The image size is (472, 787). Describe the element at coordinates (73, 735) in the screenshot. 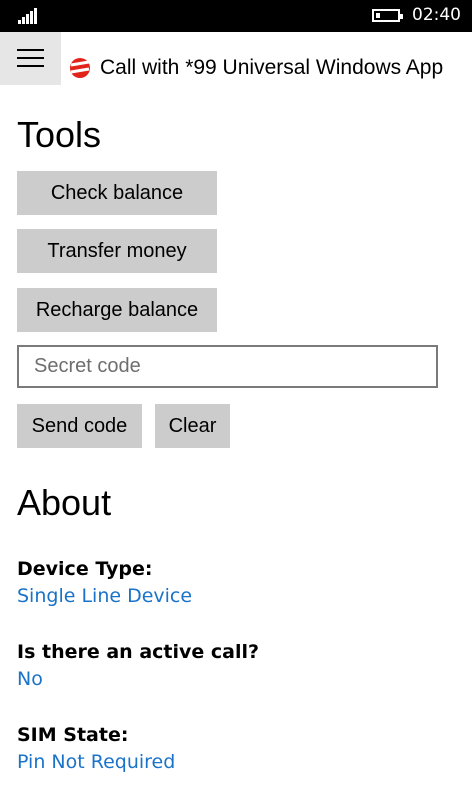

I see `sim-state-label: SIM State:` at that location.